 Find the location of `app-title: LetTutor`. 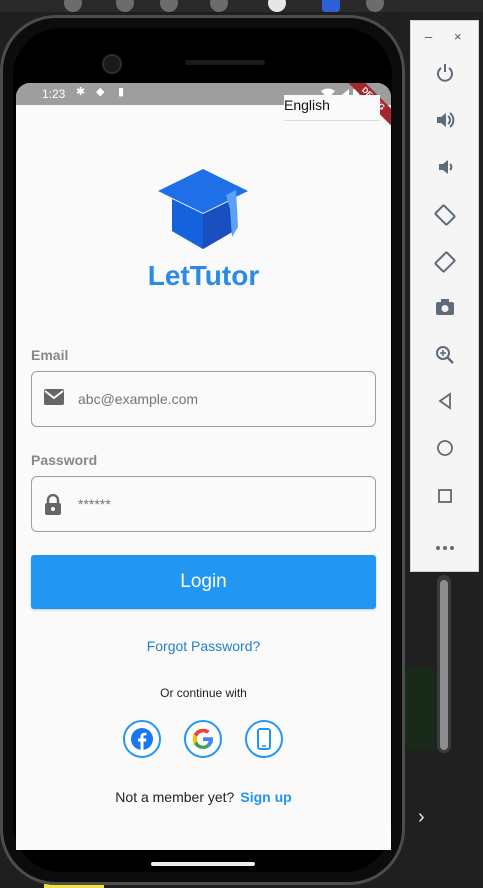

app-title: LetTutor is located at coordinates (203, 275).